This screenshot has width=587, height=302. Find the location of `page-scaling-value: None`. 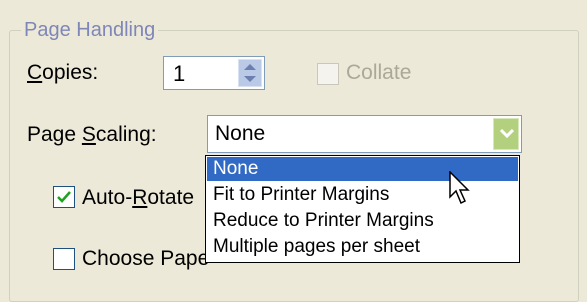

page-scaling-value: None is located at coordinates (240, 133).